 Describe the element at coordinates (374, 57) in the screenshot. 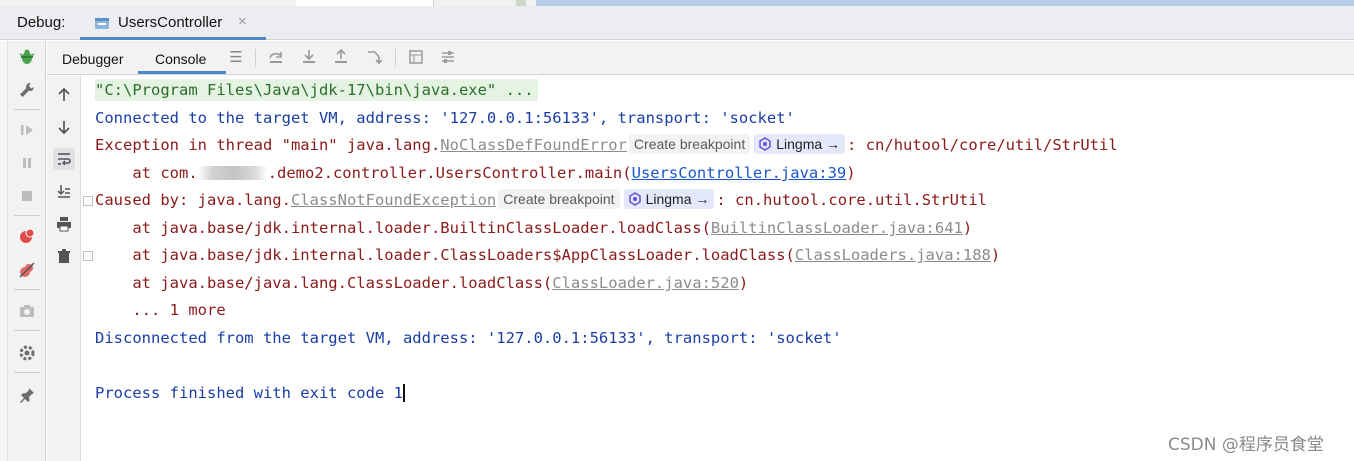

I see `run-to-cursor-icon` at that location.